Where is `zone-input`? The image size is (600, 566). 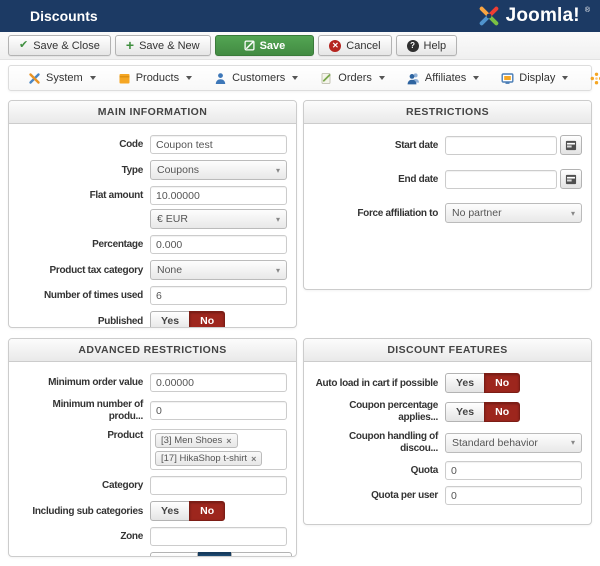 zone-input is located at coordinates (218, 536).